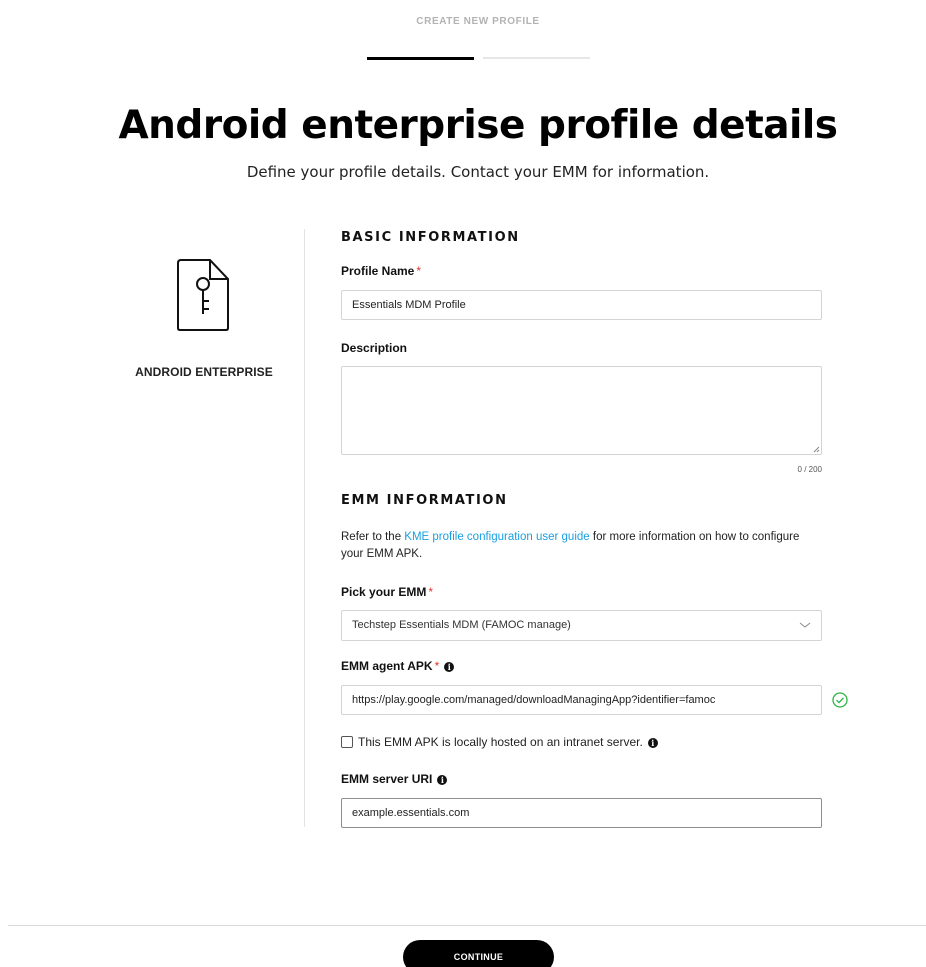 The height and width of the screenshot is (967, 926). Describe the element at coordinates (581, 410) in the screenshot. I see `description-textarea` at that location.